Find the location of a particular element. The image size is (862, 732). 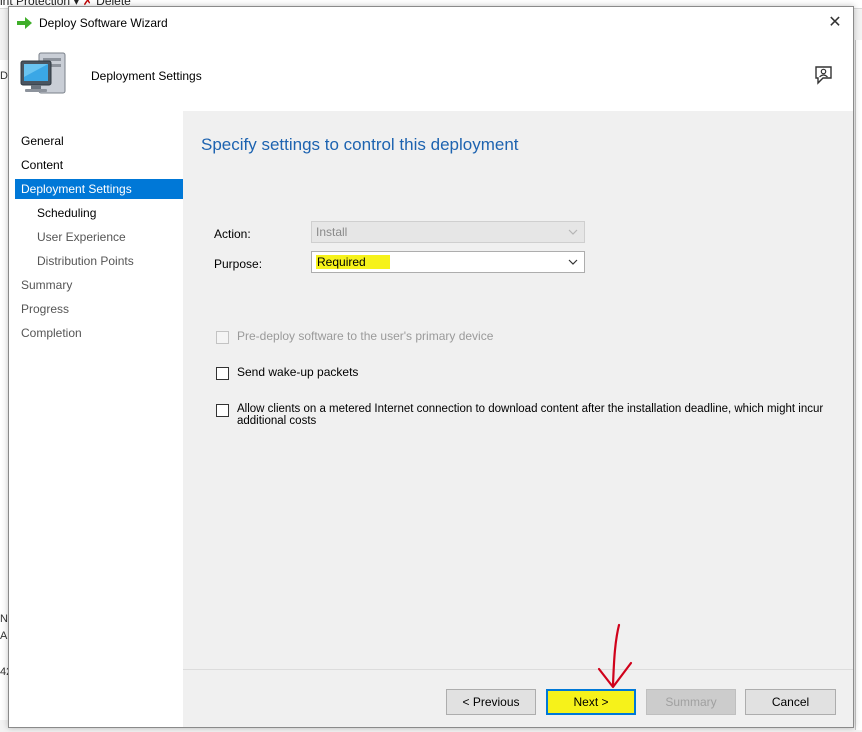

computer-icon is located at coordinates (43, 73).